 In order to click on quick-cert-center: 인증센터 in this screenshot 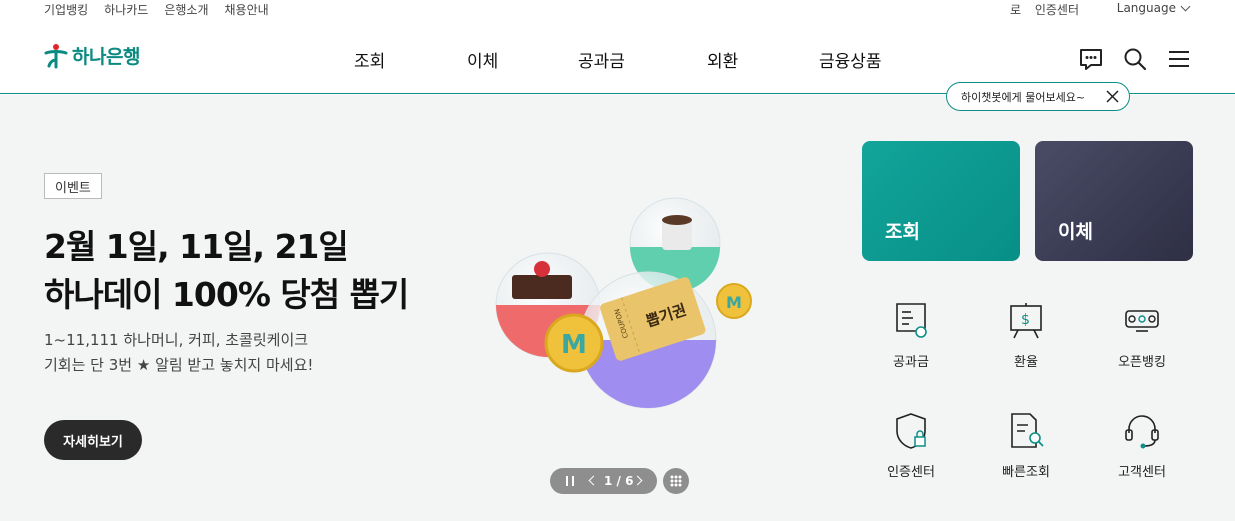, I will do `click(911, 451)`.